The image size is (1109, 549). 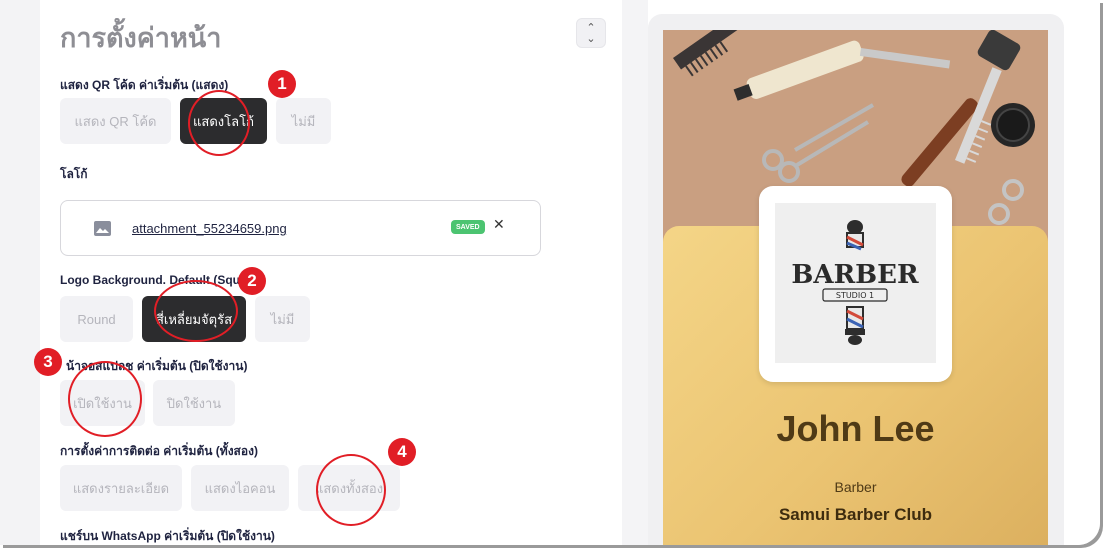 What do you see at coordinates (855, 428) in the screenshot?
I see `profile-name: John Lee` at bounding box center [855, 428].